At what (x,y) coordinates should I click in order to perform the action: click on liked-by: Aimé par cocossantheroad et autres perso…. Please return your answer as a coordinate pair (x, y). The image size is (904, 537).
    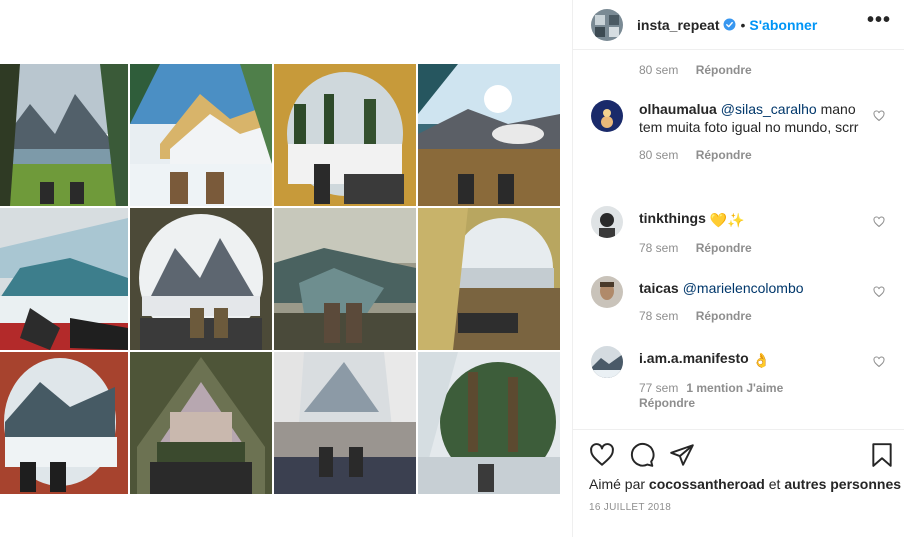
    Looking at the image, I should click on (745, 484).